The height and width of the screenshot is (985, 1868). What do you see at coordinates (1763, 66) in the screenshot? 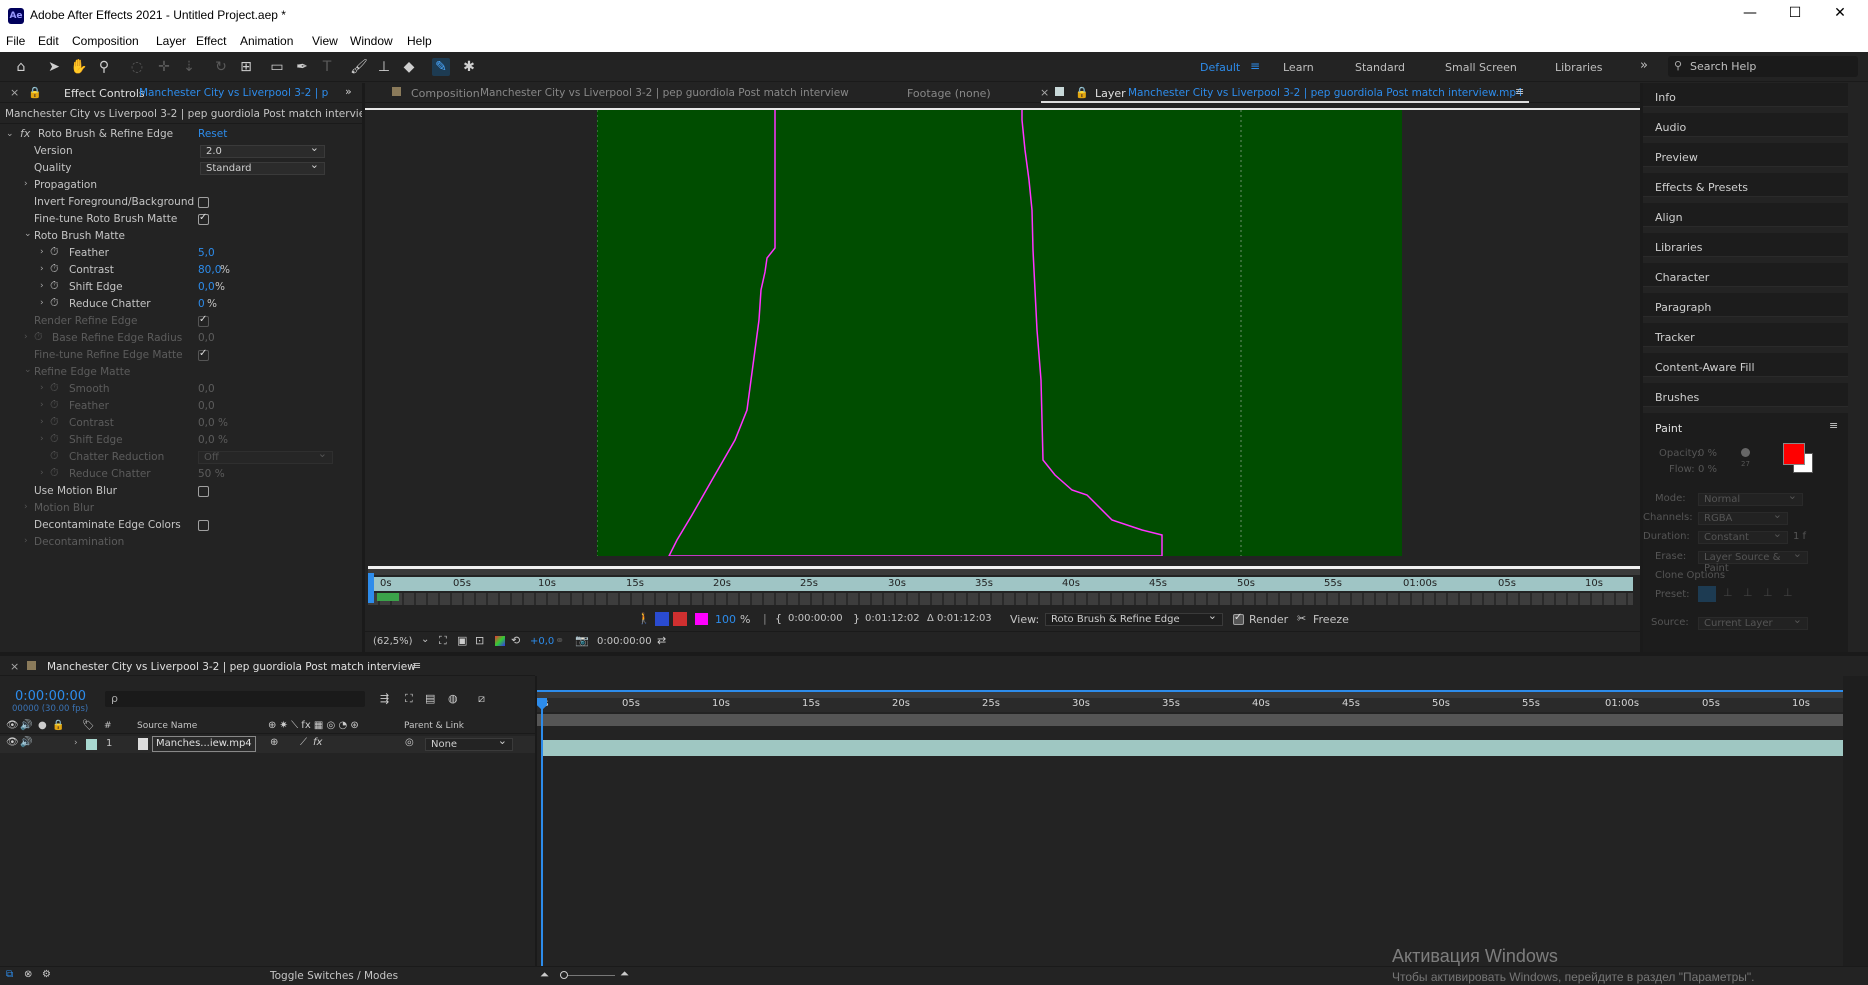
I see `search-help-field: ⚲ Search Help` at bounding box center [1763, 66].